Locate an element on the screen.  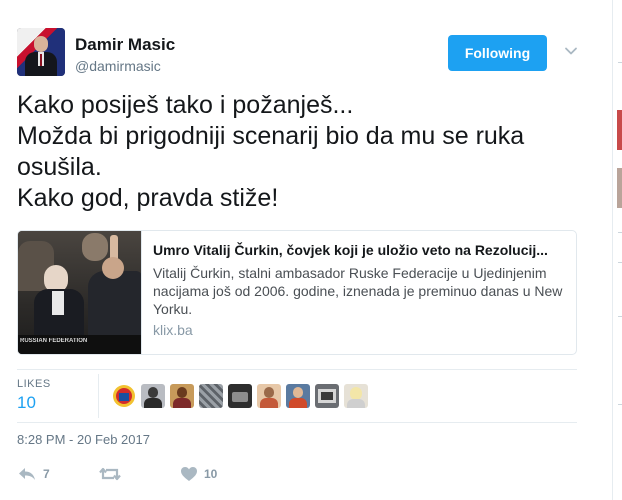
following-button: Following is located at coordinates (497, 53).